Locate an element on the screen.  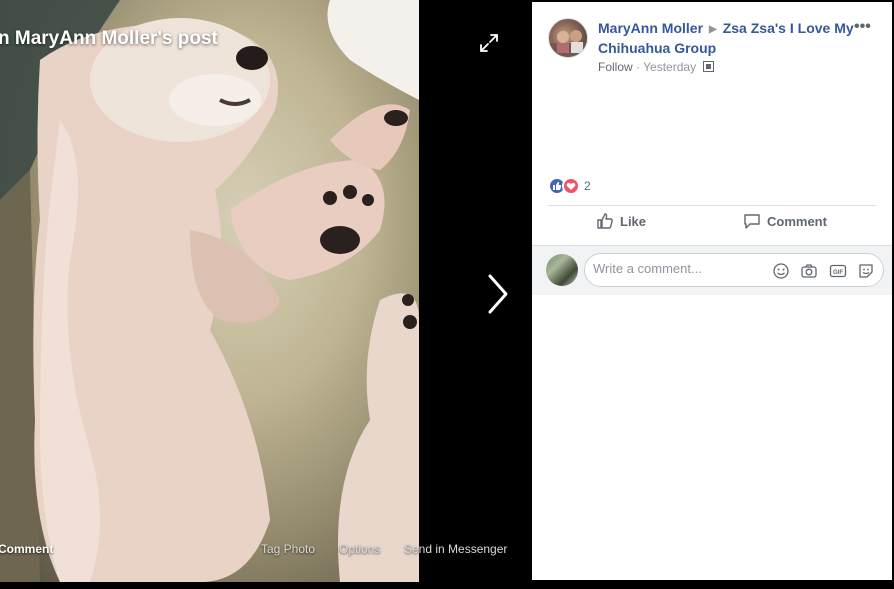
gif-icon: GIF is located at coordinates (838, 271).